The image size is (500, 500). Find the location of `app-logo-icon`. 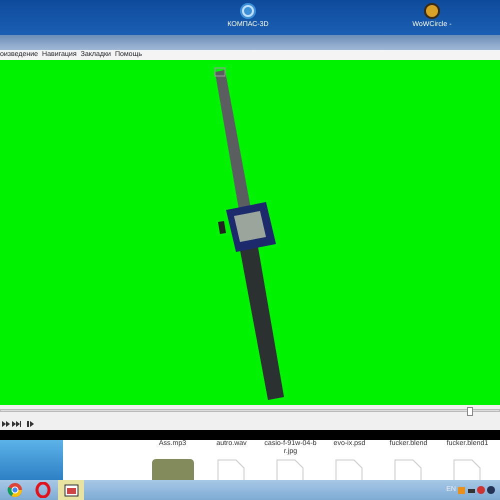

app-logo-icon is located at coordinates (248, 11).